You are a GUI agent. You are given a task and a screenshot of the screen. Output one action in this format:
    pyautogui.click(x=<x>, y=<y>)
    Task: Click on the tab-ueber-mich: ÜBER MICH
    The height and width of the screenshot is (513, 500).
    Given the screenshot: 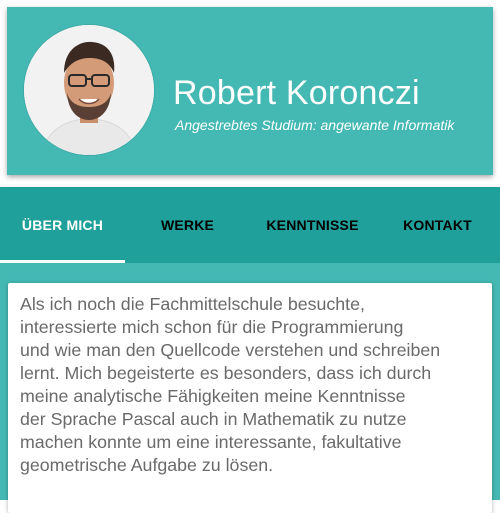 What is the action you would take?
    pyautogui.click(x=62, y=225)
    